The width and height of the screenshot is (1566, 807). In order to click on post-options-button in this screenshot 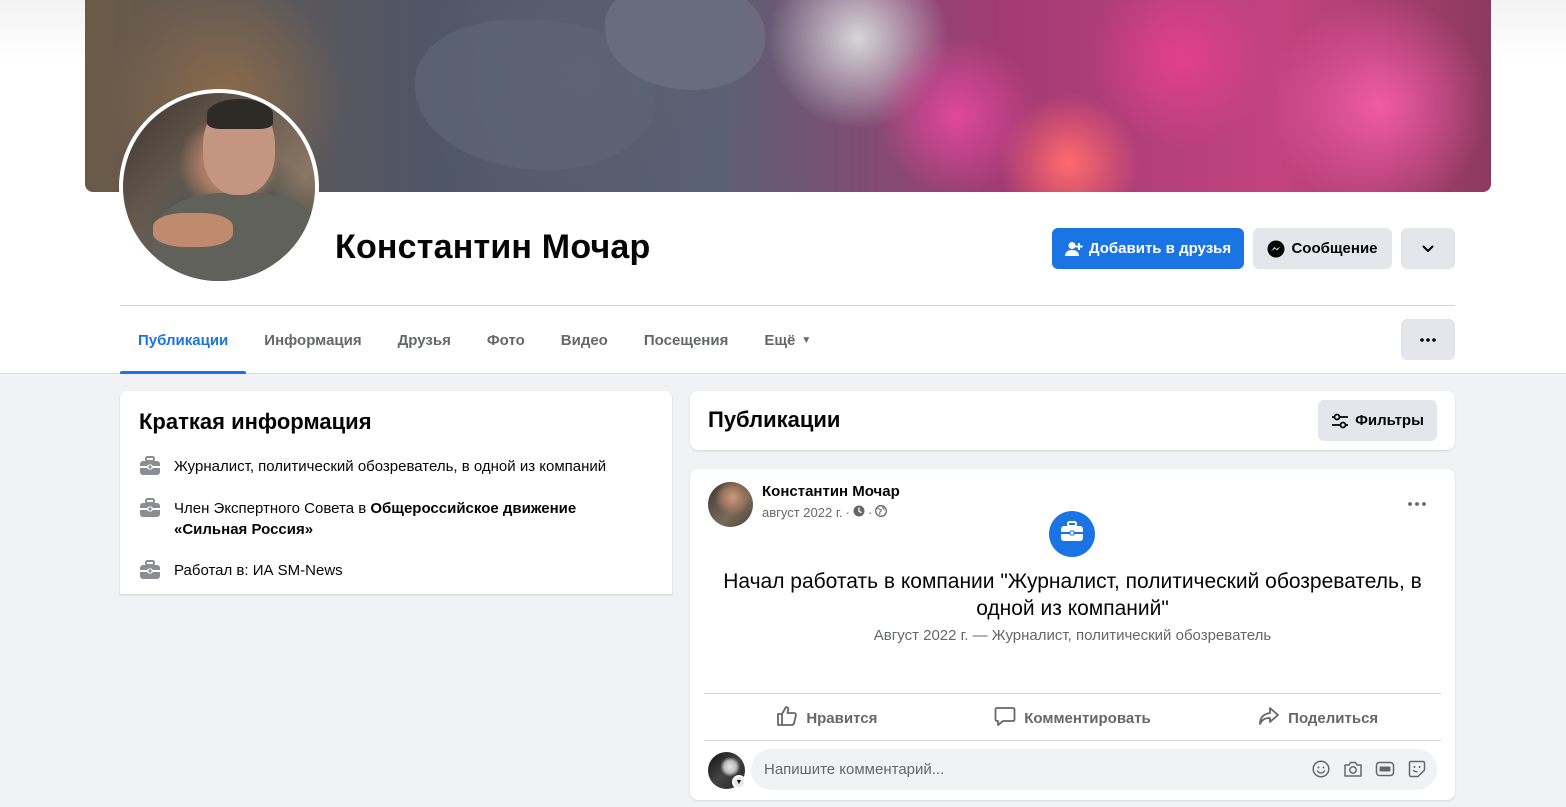, I will do `click(1417, 502)`.